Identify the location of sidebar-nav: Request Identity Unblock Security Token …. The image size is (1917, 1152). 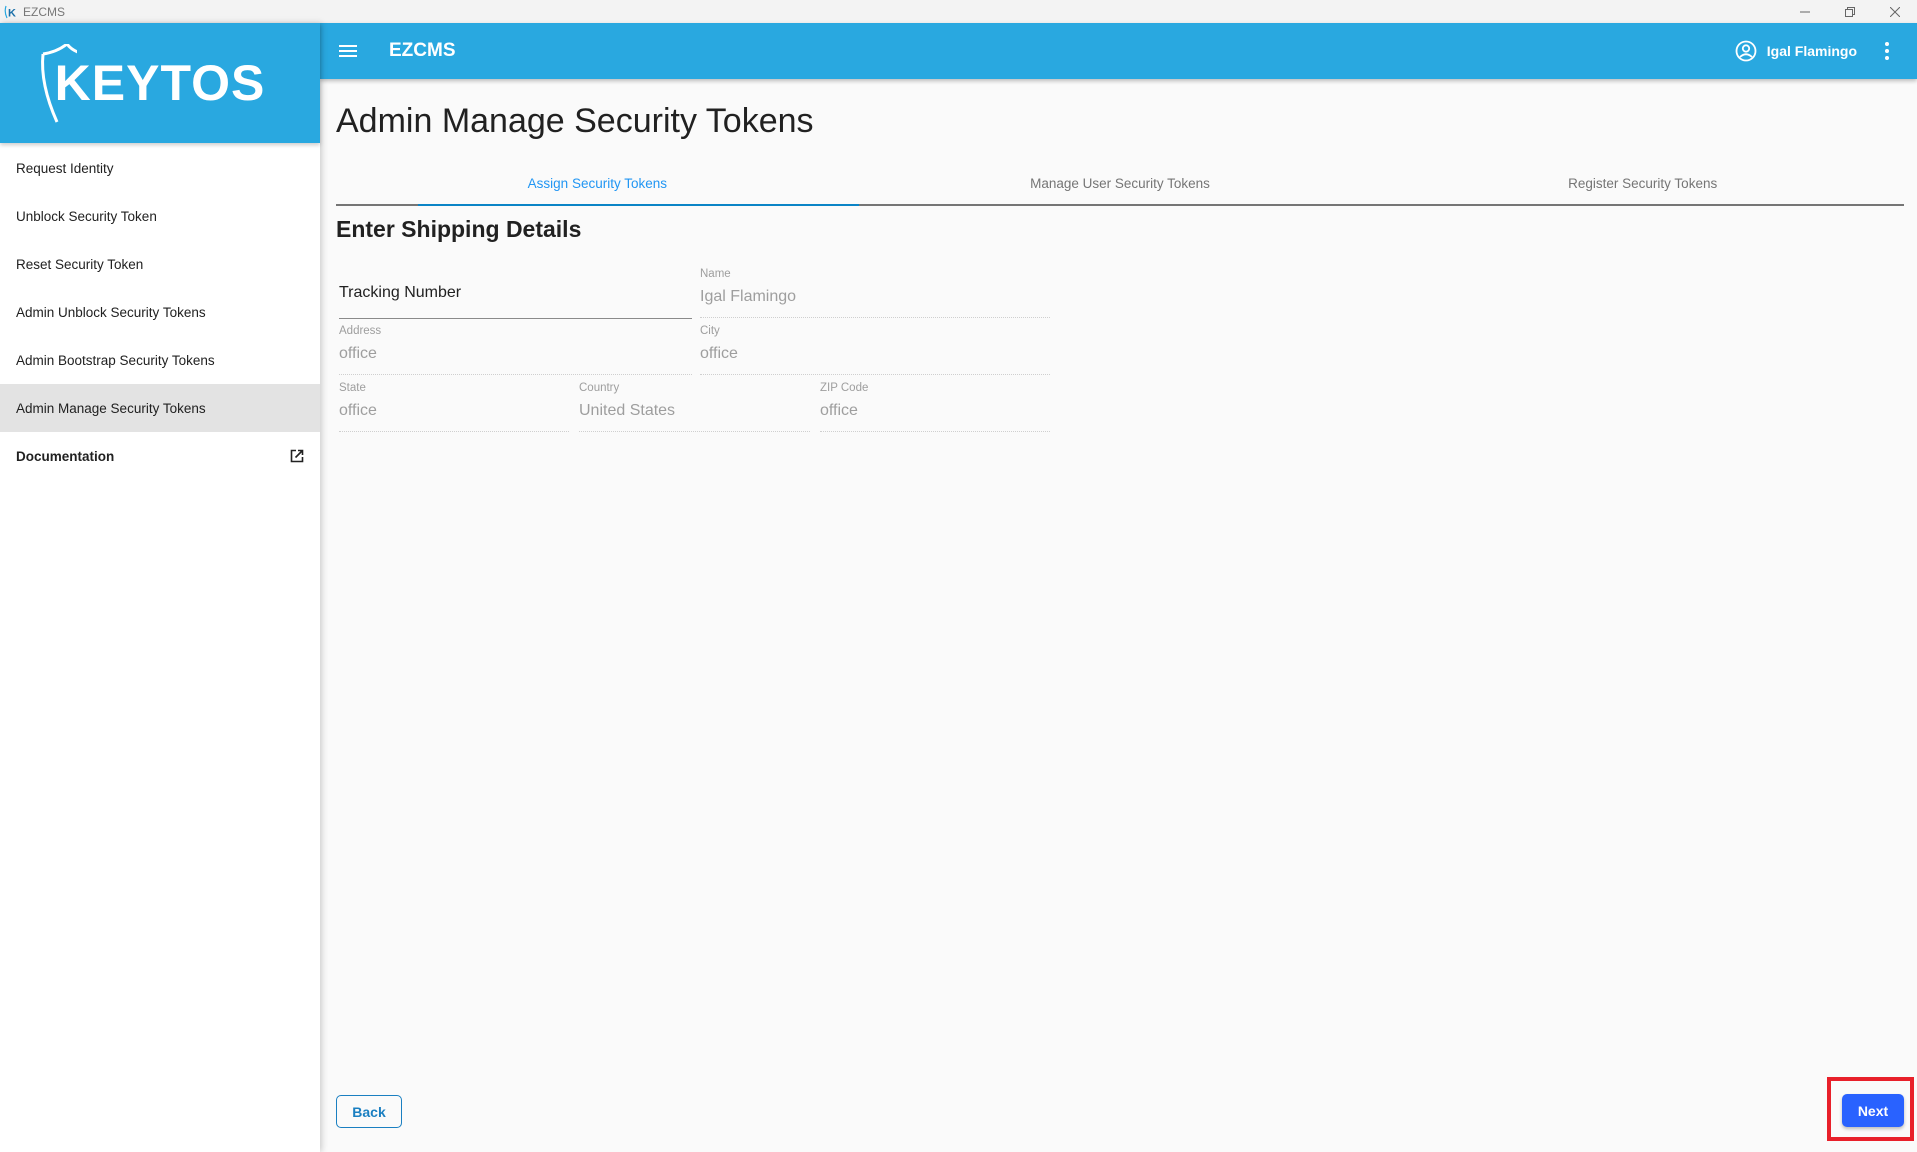
(160, 311).